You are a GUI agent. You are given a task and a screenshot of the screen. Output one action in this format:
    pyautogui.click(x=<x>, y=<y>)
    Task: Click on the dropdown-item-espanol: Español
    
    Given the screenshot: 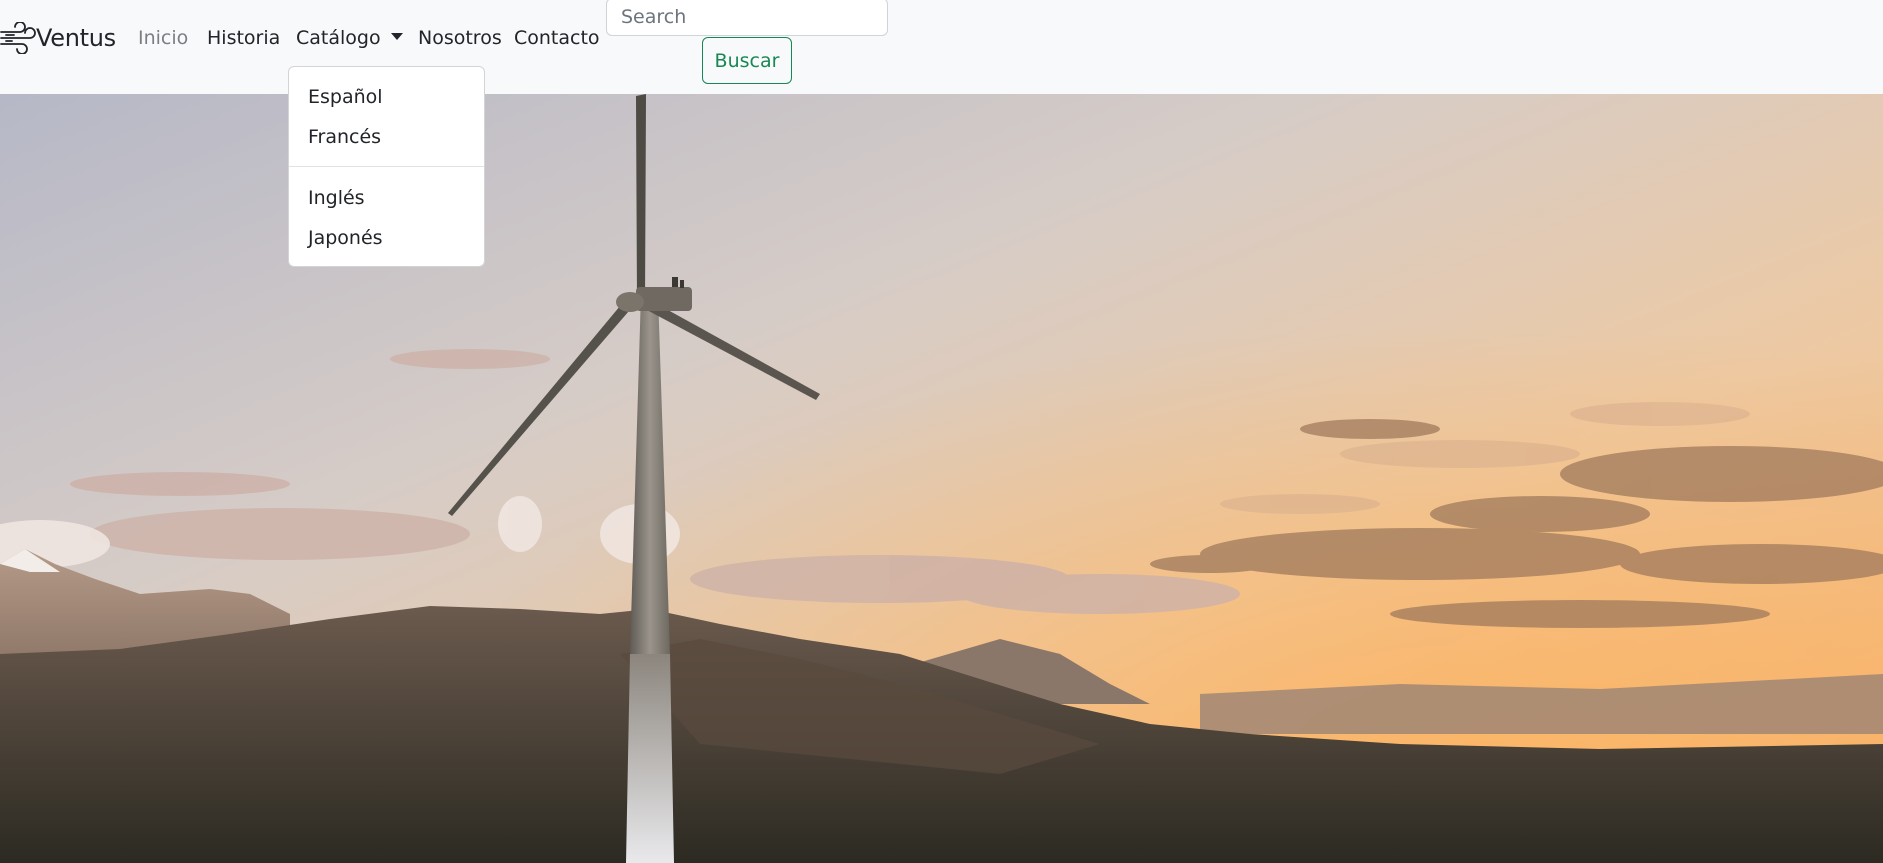 What is the action you would take?
    pyautogui.click(x=345, y=97)
    